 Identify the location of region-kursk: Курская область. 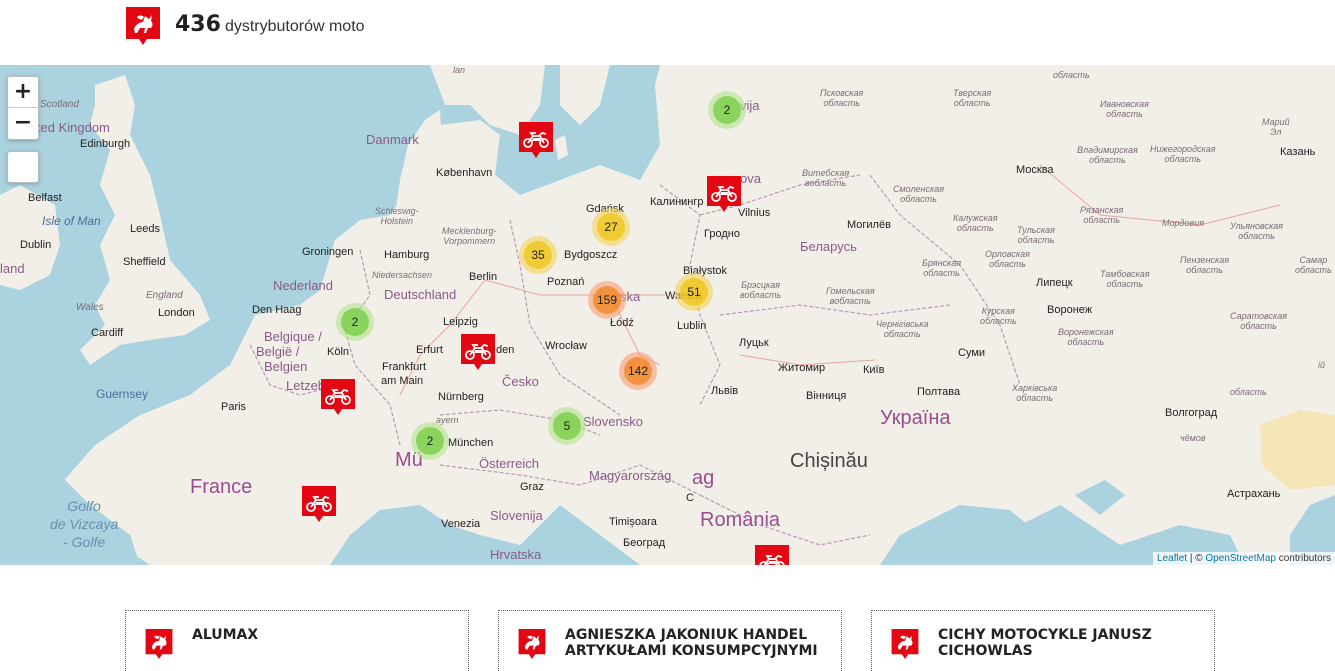
(998, 316).